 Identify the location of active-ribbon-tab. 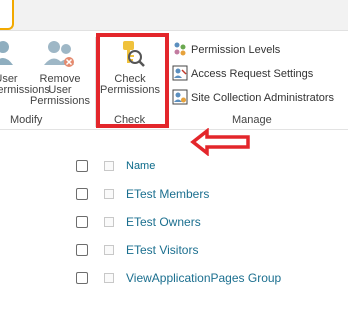
(7, 15).